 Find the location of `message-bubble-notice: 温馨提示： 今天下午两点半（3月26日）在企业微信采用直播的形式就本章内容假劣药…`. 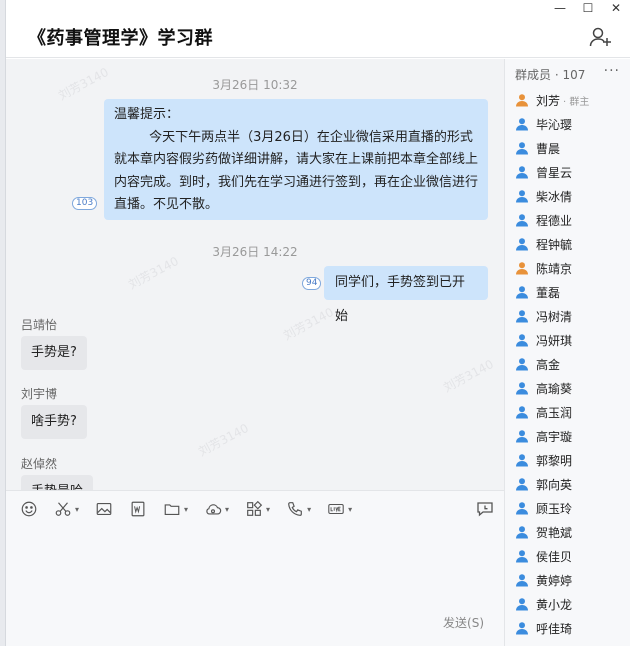

message-bubble-notice: 温馨提示： 今天下午两点半（3月26日）在企业微信采用直播的形式就本章内容假劣药… is located at coordinates (296, 159).